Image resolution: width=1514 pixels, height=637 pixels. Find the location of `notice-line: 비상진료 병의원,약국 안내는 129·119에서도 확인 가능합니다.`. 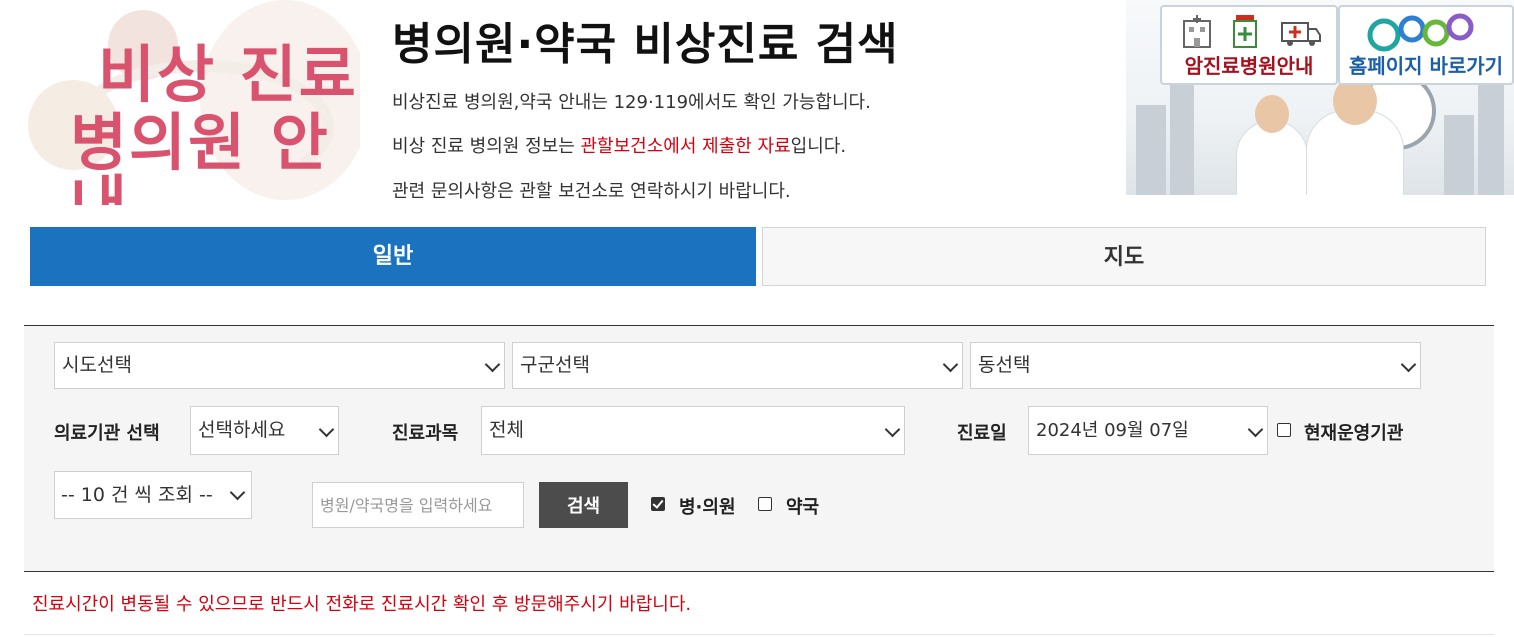

notice-line: 비상진료 병의원,약국 안내는 129·119에서도 확인 가능합니다. is located at coordinates (631, 101).